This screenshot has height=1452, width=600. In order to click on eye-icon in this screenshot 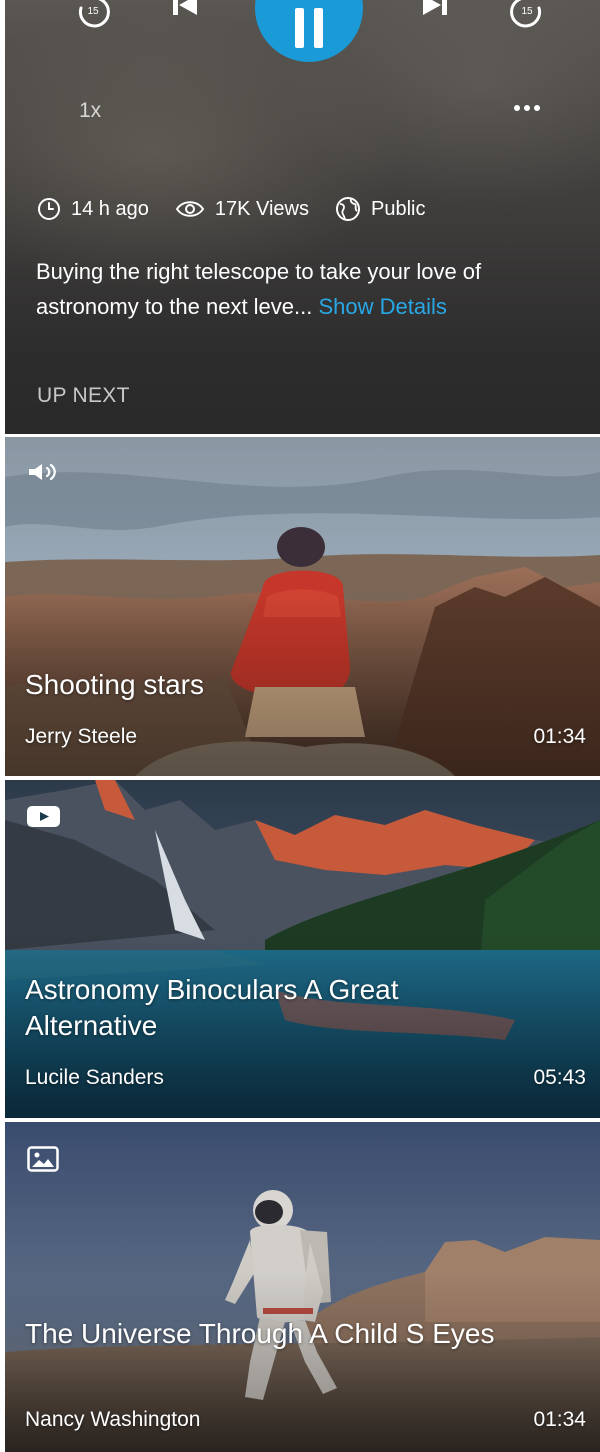, I will do `click(190, 209)`.